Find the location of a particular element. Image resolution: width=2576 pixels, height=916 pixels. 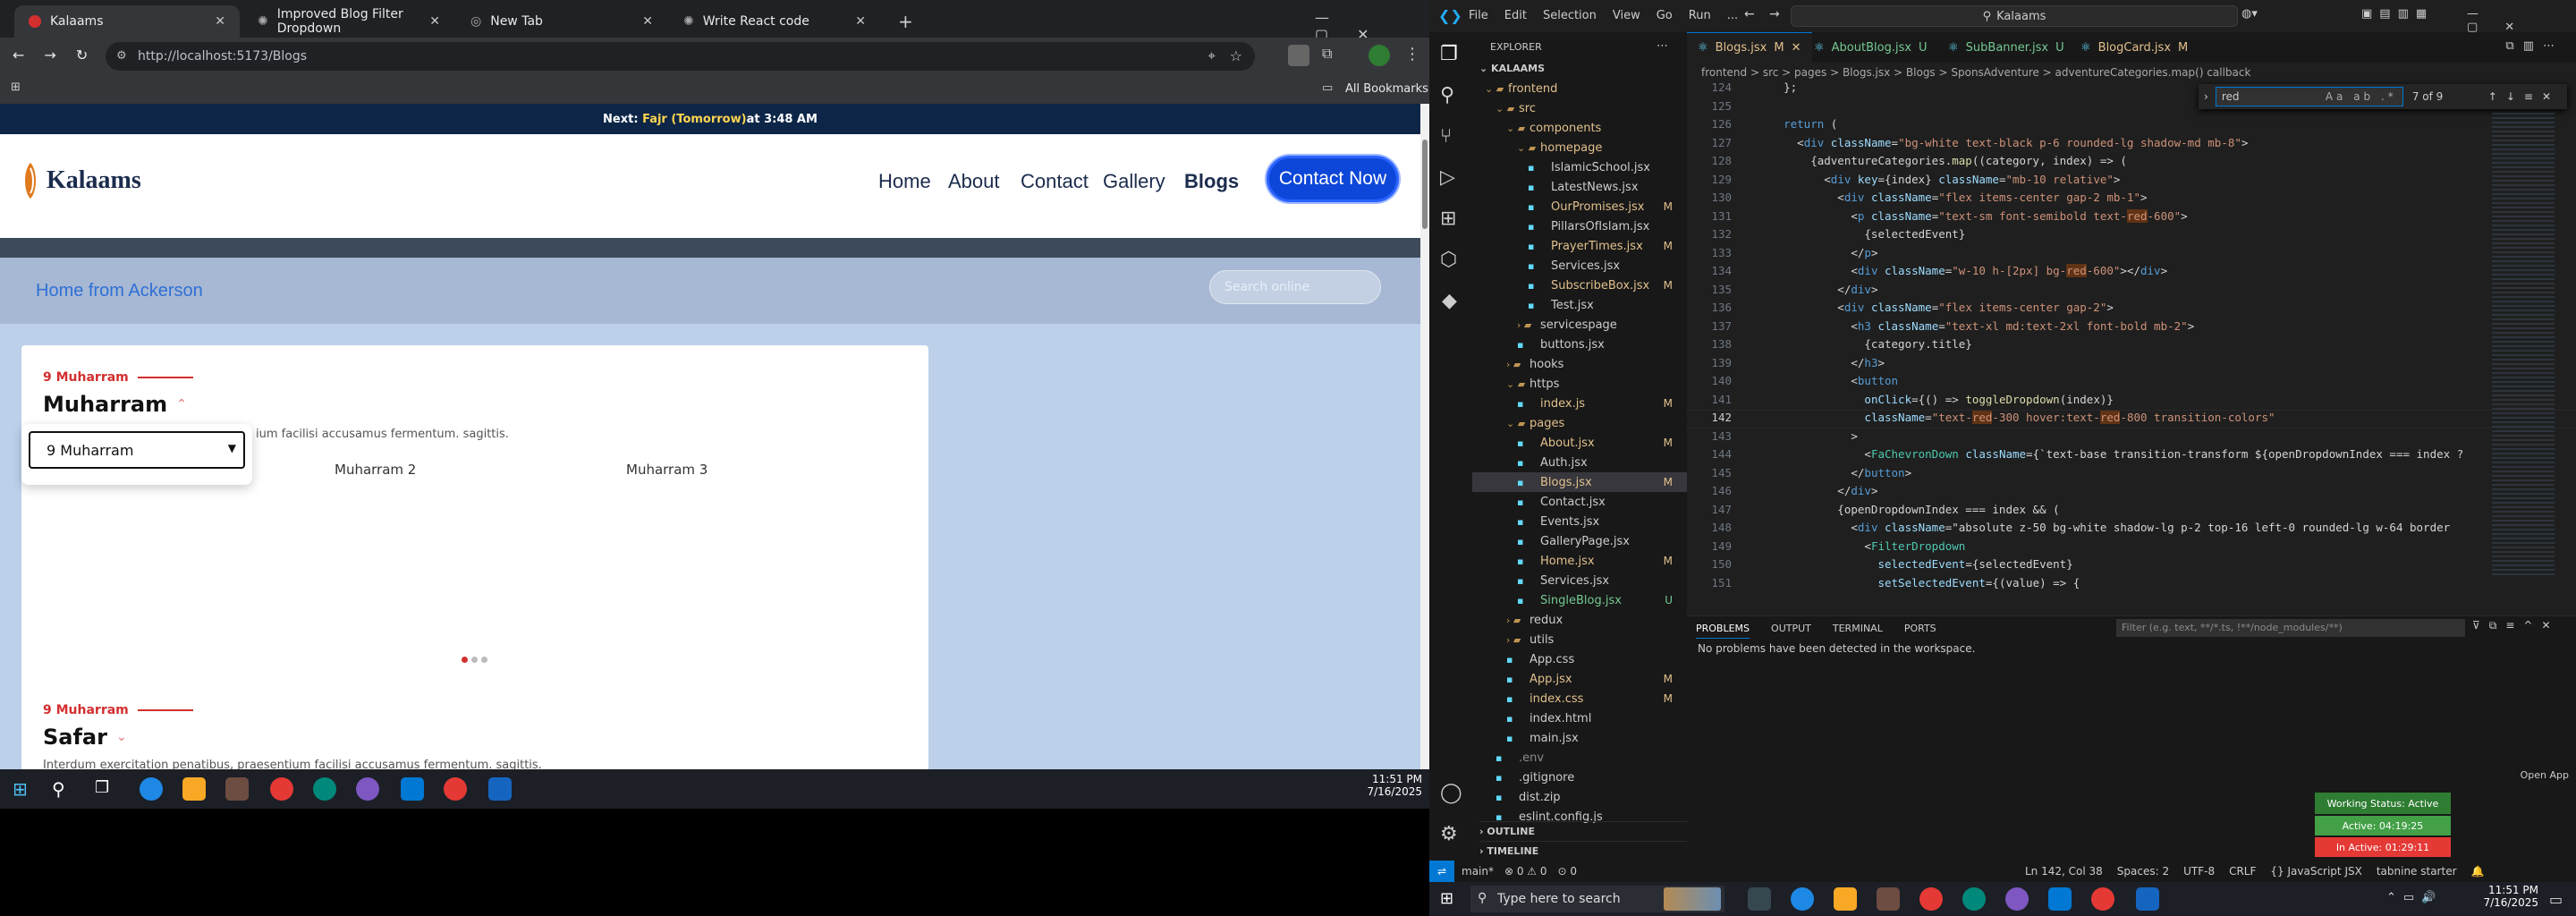

tree-file: ▪ IslamicSchool.jsx is located at coordinates (1579, 167).